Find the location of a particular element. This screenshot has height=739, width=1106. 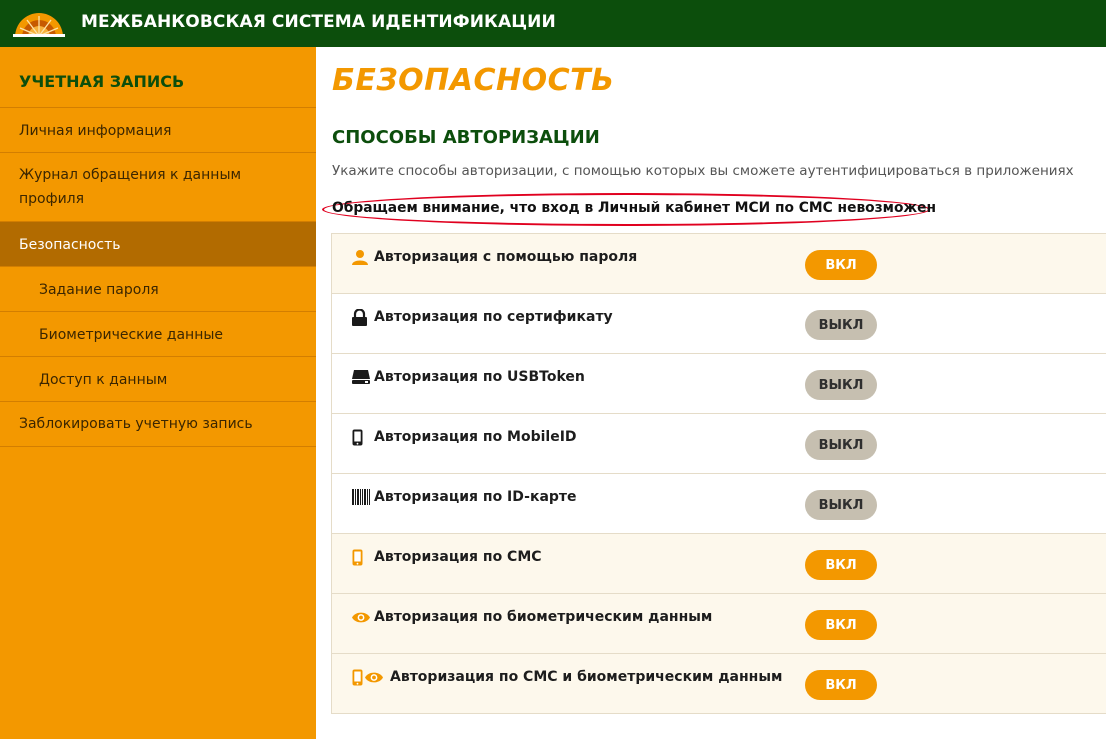

auth-method-row: Авторизация по ID-карте ВЫКЛ is located at coordinates (719, 504).